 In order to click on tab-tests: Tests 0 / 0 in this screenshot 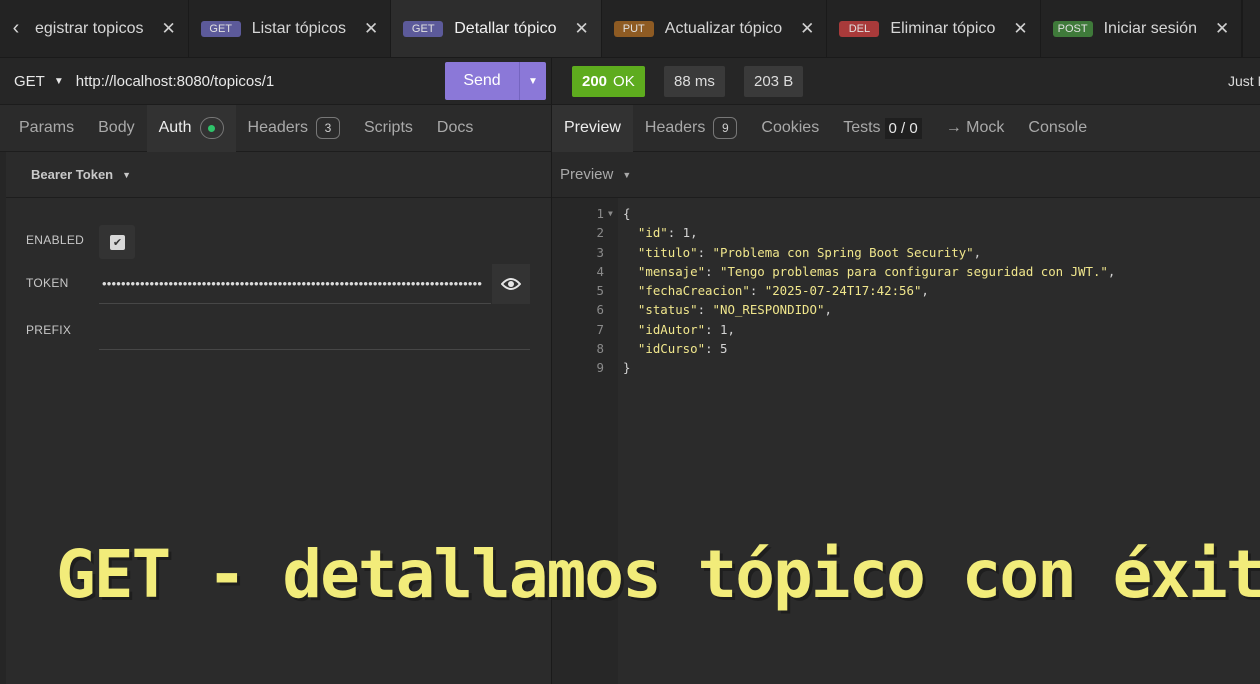, I will do `click(882, 128)`.